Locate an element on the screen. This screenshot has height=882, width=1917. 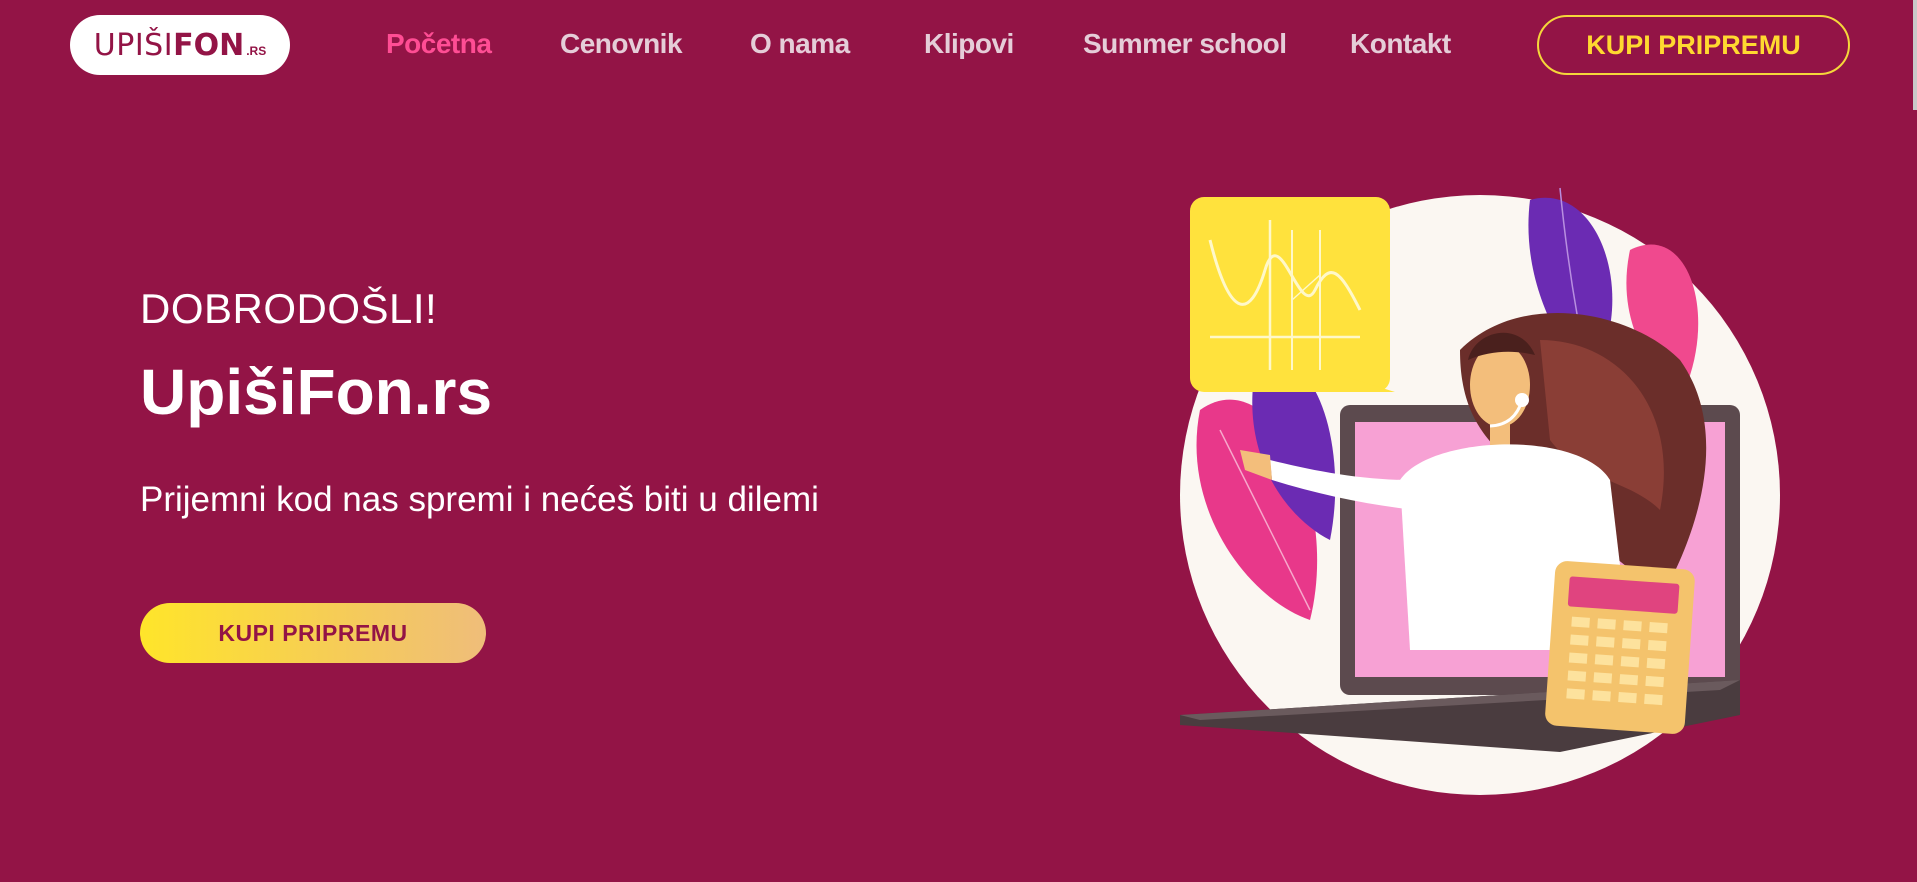
nav-item-kontakt: Kontakt is located at coordinates (1400, 44).